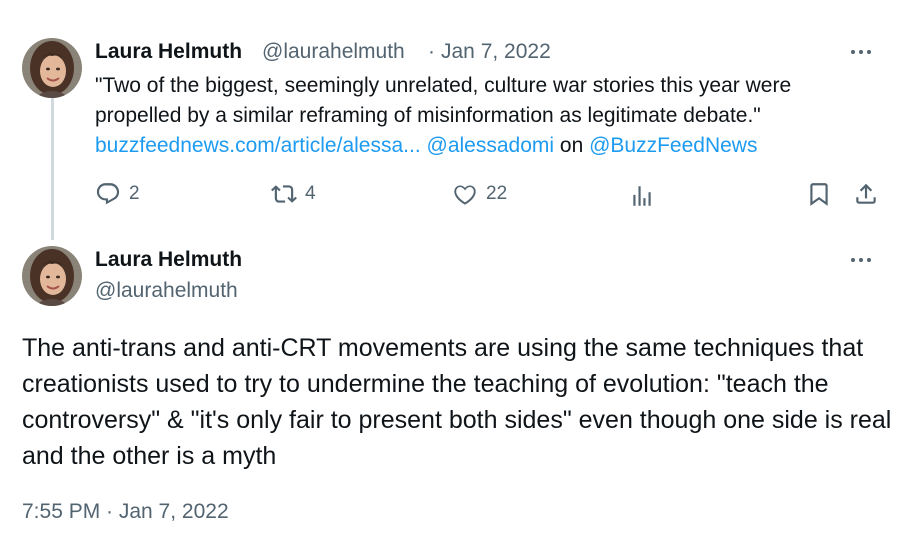  What do you see at coordinates (465, 195) in the screenshot?
I see `heart-icon` at bounding box center [465, 195].